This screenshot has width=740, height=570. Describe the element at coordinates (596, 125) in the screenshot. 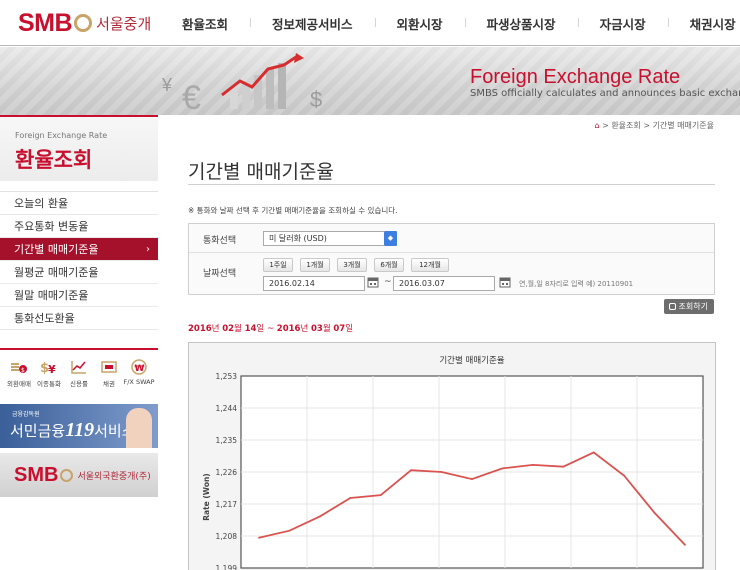

I see `home-icon: ⌂` at that location.